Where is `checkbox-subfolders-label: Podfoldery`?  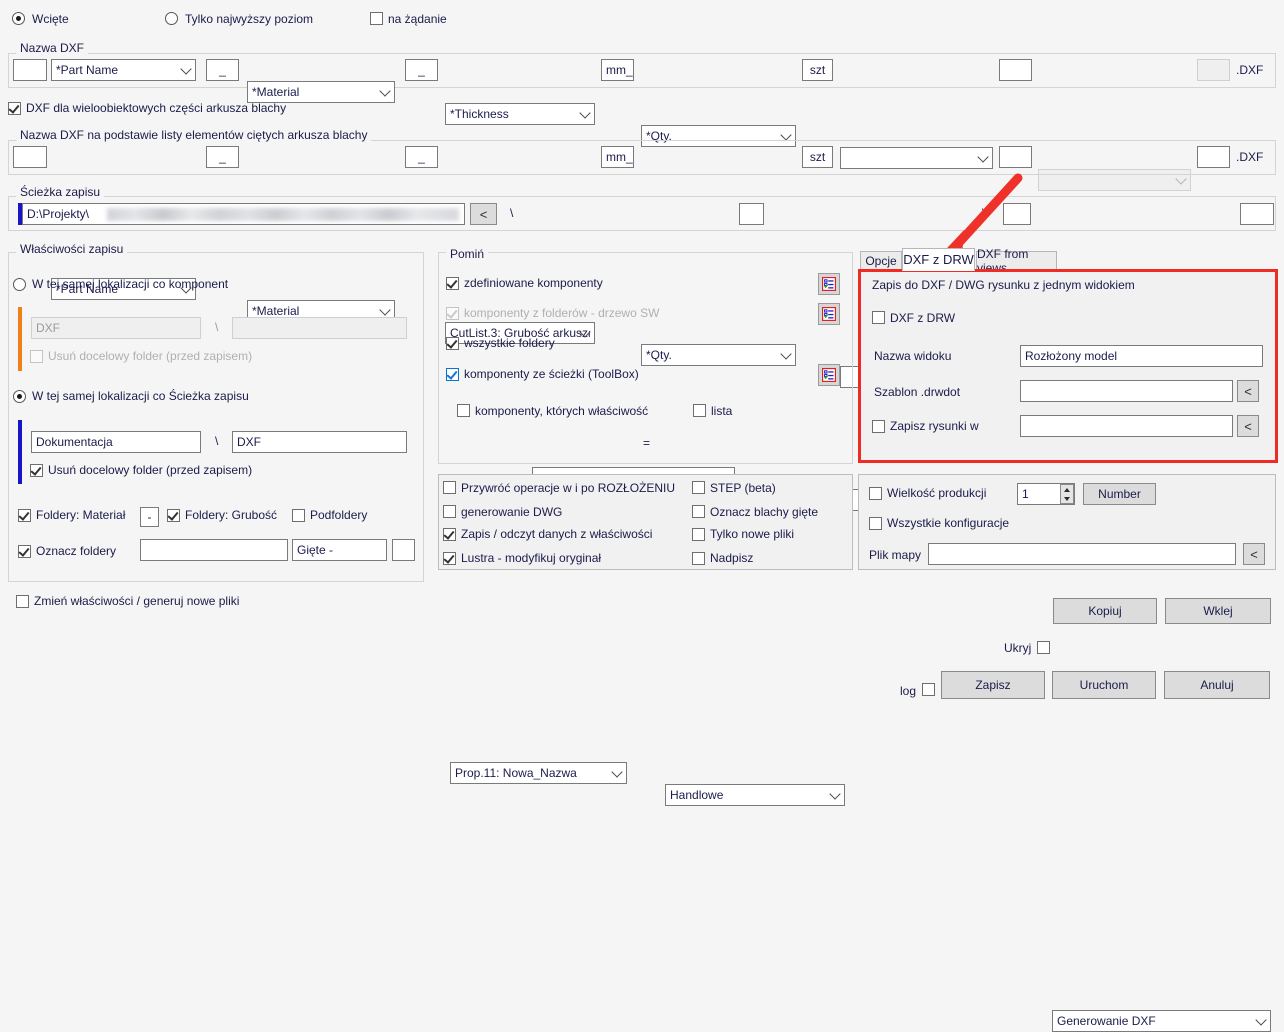 checkbox-subfolders-label: Podfoldery is located at coordinates (339, 515).